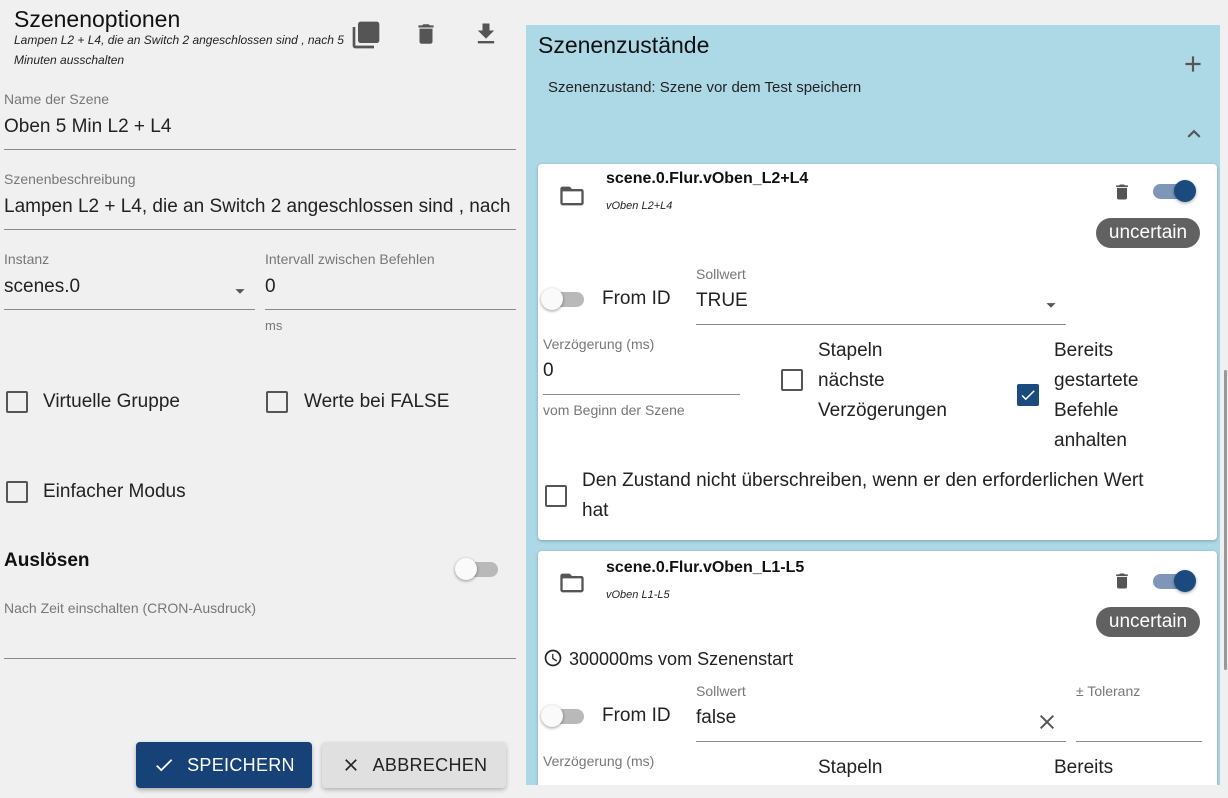 The image size is (1228, 798). What do you see at coordinates (614, 410) in the screenshot?
I see `delay-helper: vom Beginn der Szene` at bounding box center [614, 410].